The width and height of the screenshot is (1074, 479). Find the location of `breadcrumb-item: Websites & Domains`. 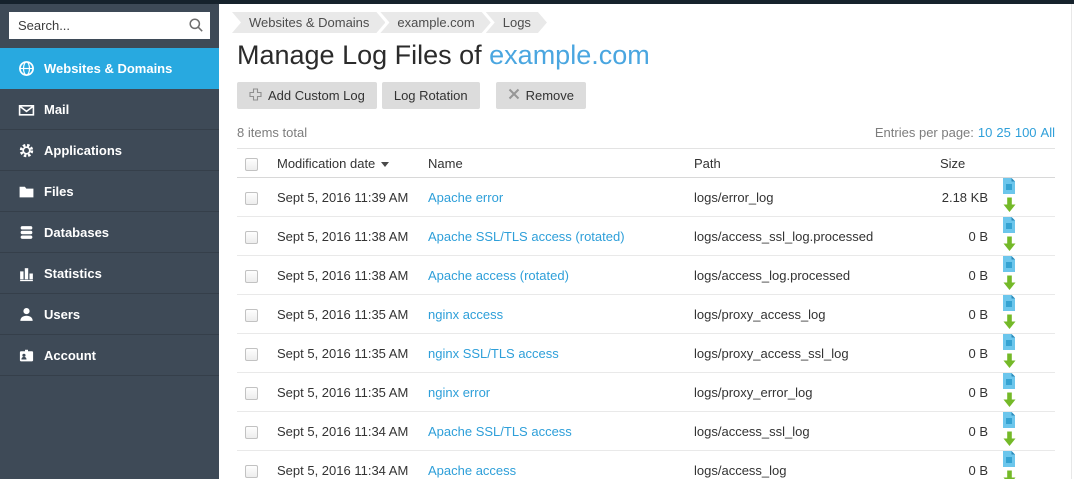

breadcrumb-item: Websites & Domains is located at coordinates (308, 22).